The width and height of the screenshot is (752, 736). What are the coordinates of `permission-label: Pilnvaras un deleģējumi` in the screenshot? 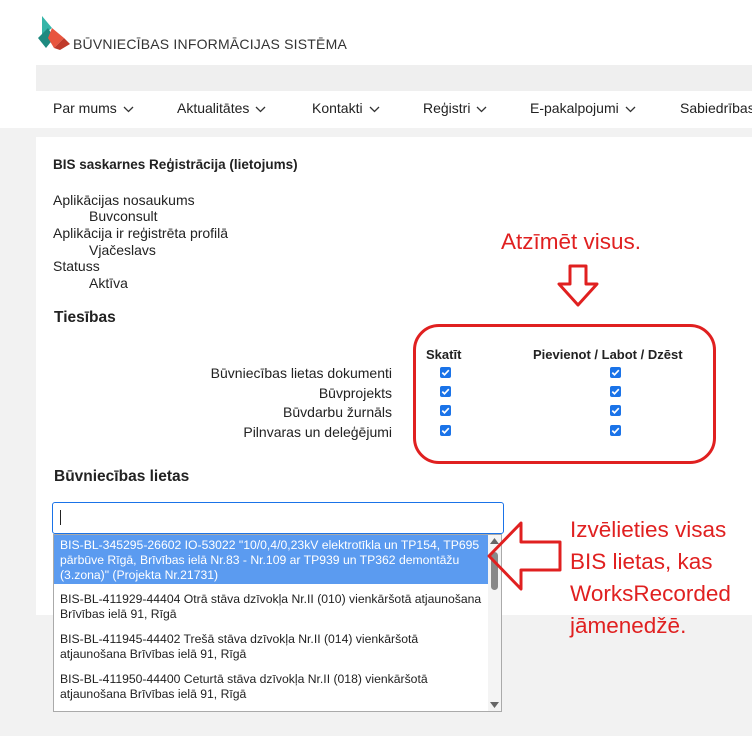 It's located at (317, 432).